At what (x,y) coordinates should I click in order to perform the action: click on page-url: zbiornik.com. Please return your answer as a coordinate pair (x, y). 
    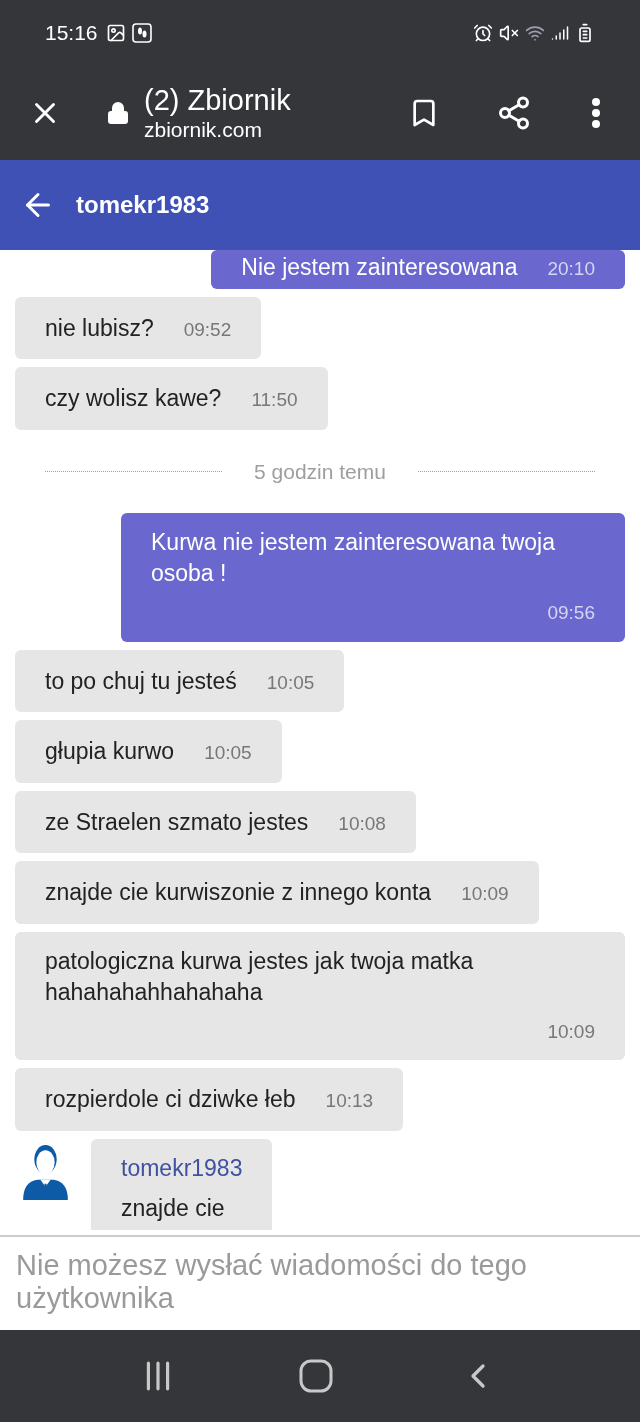
    Looking at the image, I should click on (203, 129).